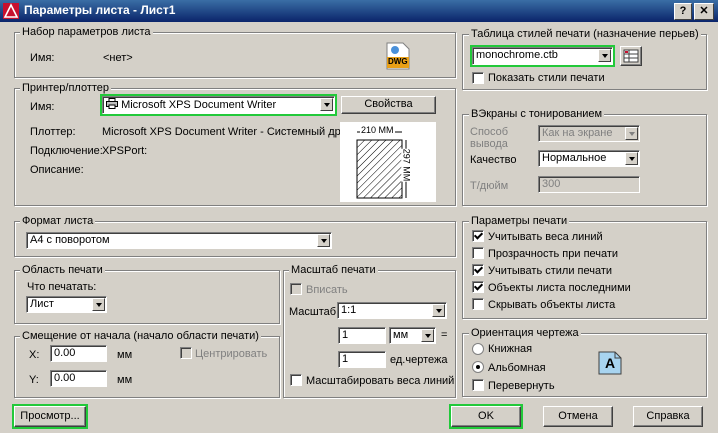 Image resolution: width=718 pixels, height=433 pixels. I want to click on ok-button: OK, so click(486, 416).